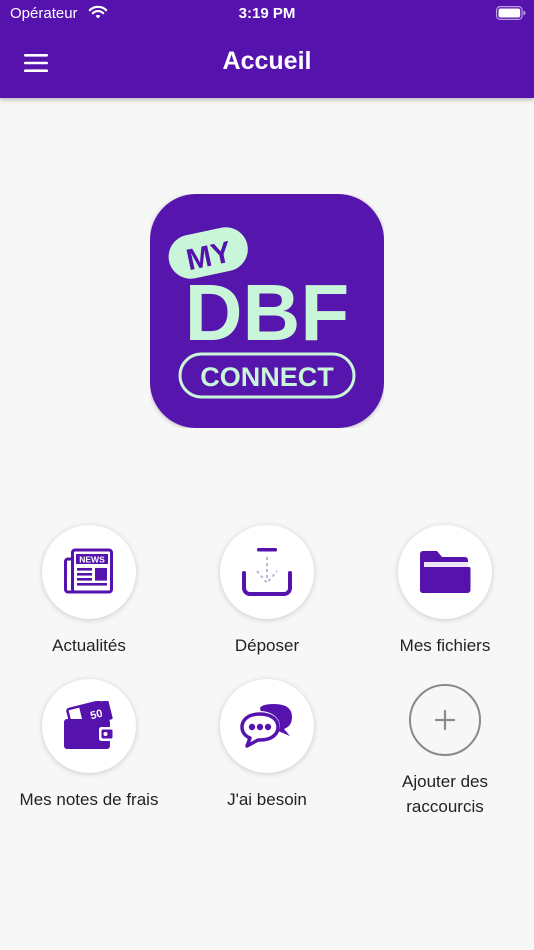  What do you see at coordinates (511, 13) in the screenshot?
I see `battery-icon` at bounding box center [511, 13].